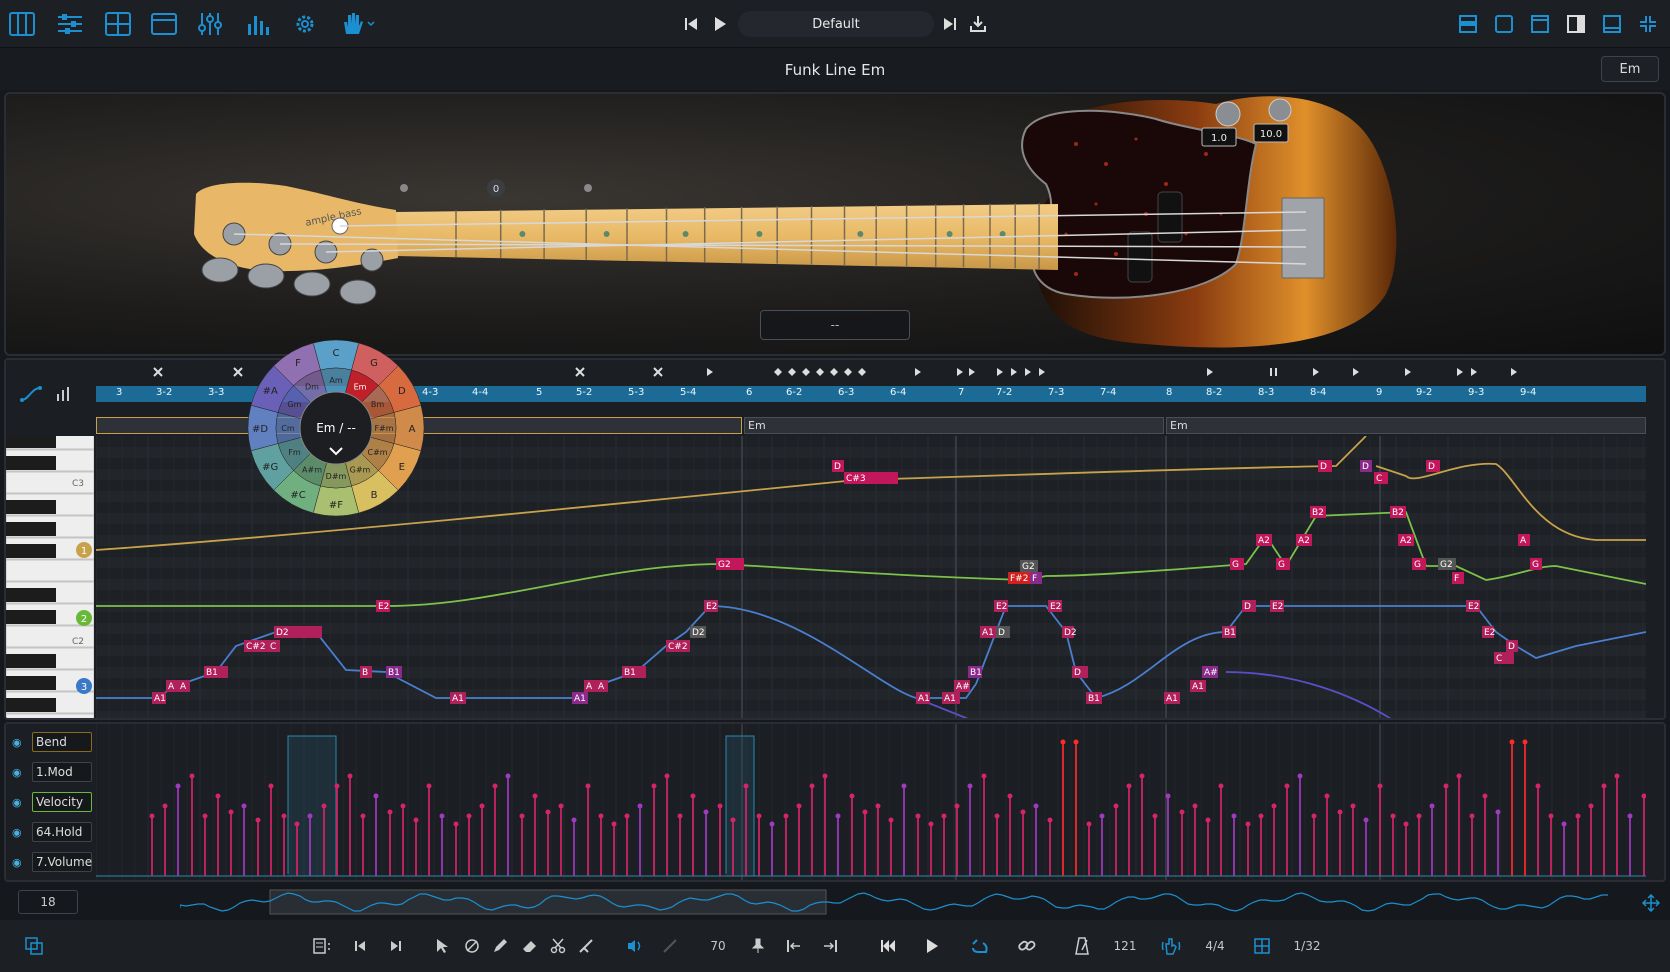 Image resolution: width=1670 pixels, height=972 pixels. Describe the element at coordinates (932, 946) in the screenshot. I see `play-icon` at that location.